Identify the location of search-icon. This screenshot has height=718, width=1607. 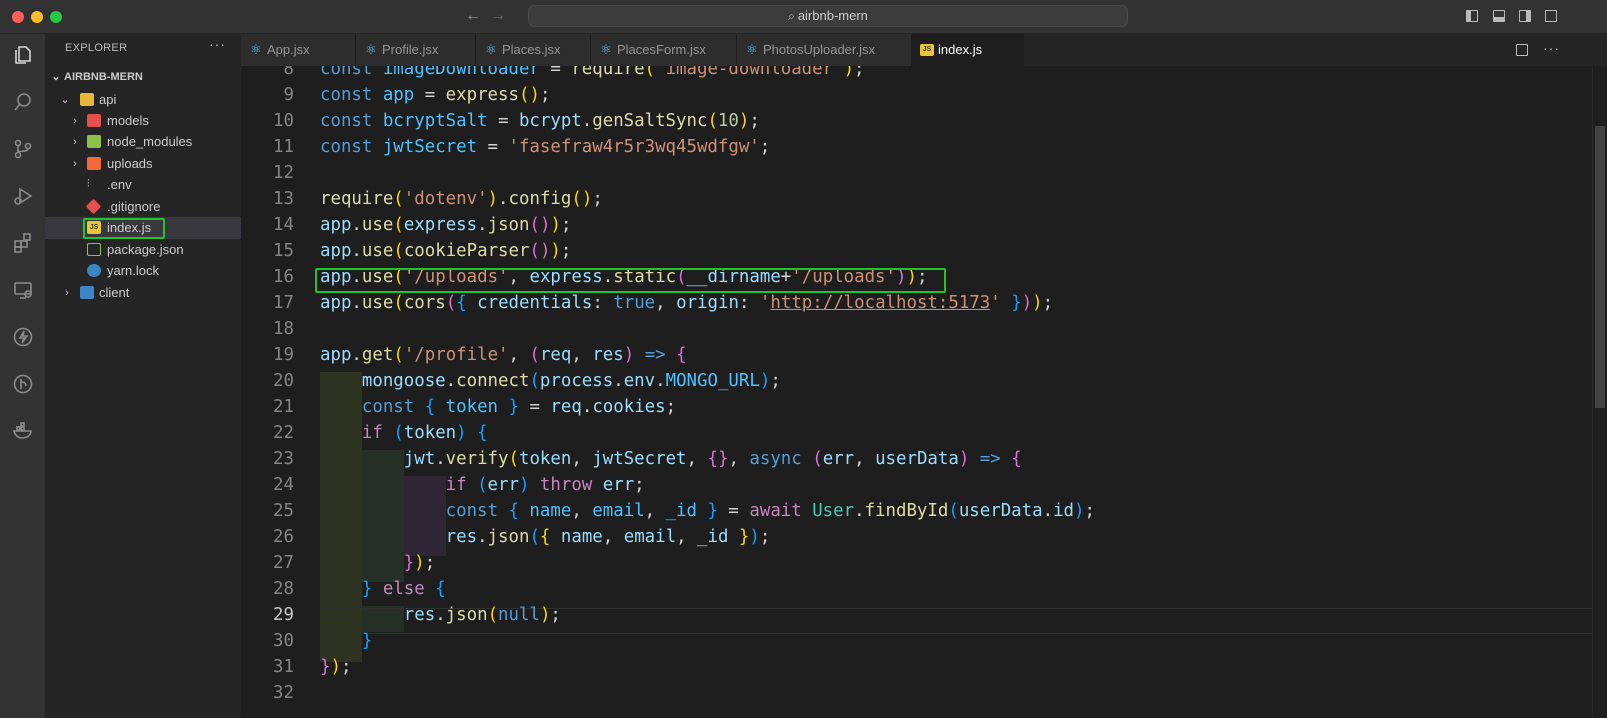
(23, 102).